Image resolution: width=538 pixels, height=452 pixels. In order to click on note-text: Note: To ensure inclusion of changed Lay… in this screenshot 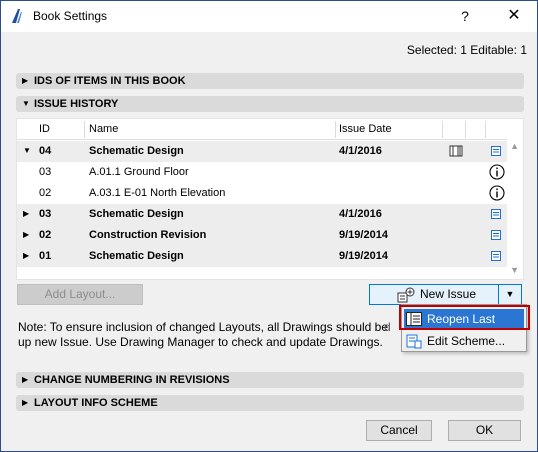, I will do `click(203, 334)`.